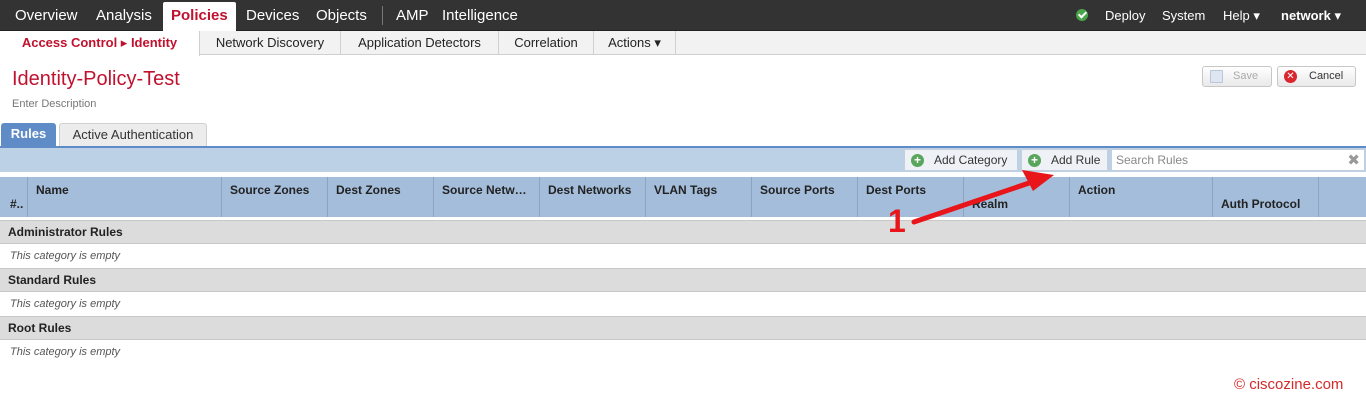 This screenshot has height=408, width=1366. I want to click on column-header-dest-ports: Dest Ports, so click(911, 197).